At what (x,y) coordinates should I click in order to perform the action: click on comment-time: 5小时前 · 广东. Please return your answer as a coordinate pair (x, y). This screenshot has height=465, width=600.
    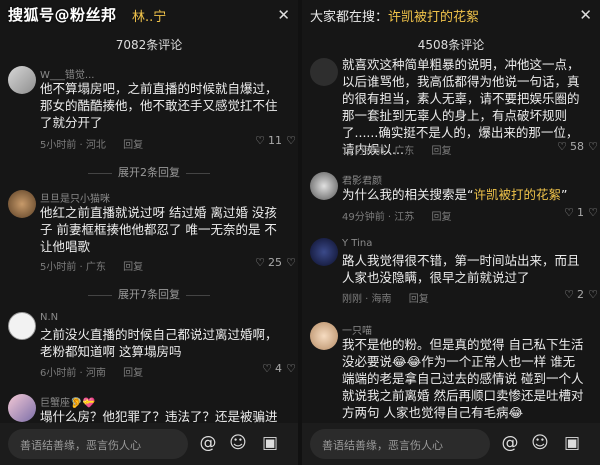
    Looking at the image, I should click on (73, 267).